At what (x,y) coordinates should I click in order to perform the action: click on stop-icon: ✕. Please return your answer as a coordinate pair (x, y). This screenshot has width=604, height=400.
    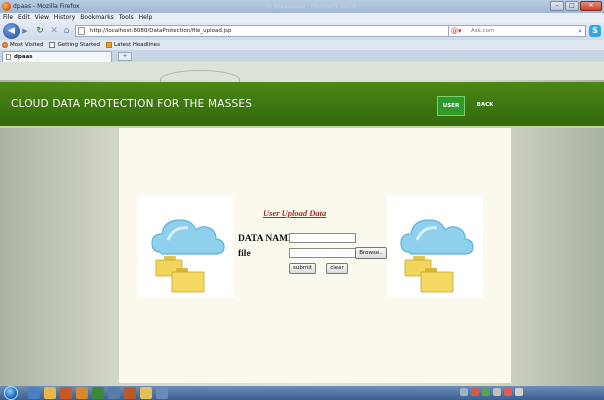
    Looking at the image, I should click on (54, 30).